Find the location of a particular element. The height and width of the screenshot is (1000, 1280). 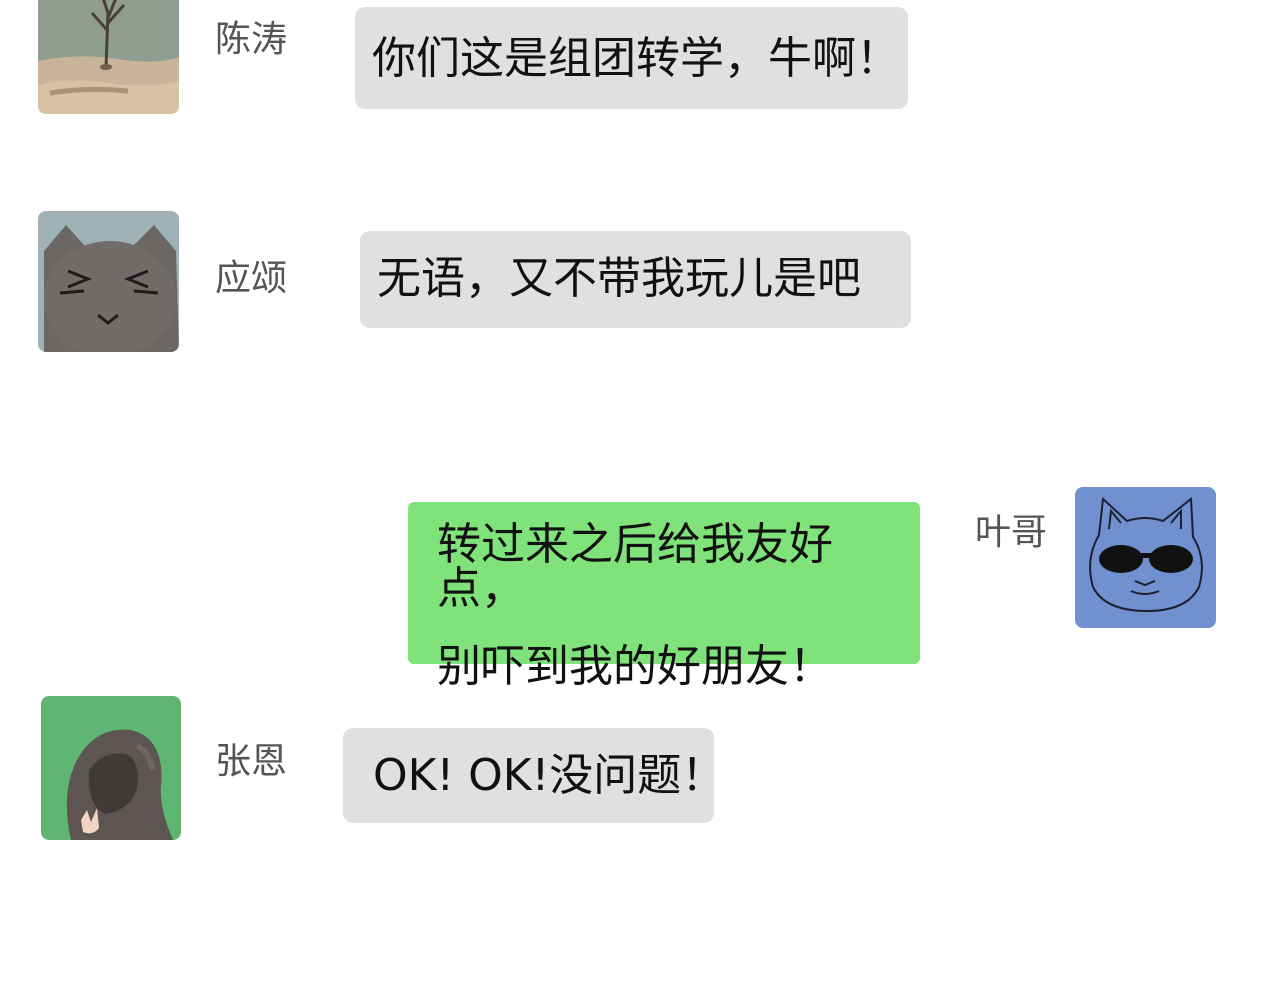

avatar-chen-tao is located at coordinates (108, 57).